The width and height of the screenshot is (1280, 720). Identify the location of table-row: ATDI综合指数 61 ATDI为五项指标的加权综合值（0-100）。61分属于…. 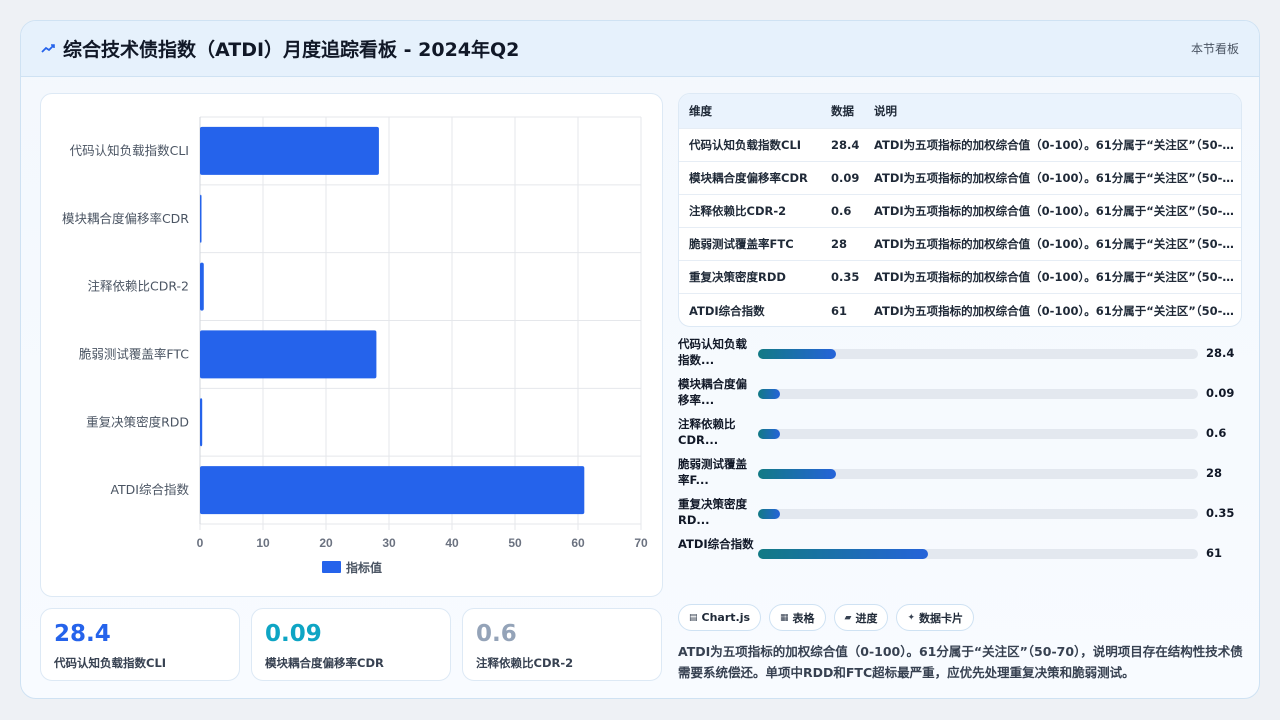
(960, 309).